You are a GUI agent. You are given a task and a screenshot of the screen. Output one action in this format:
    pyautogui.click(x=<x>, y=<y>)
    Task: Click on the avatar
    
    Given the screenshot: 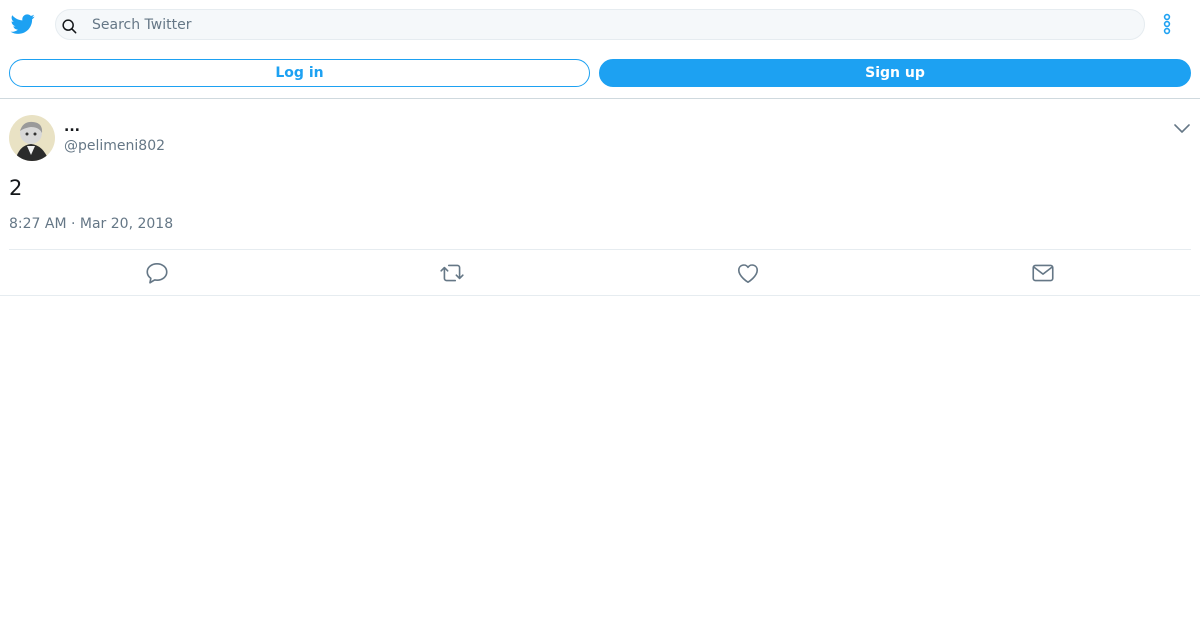 What is the action you would take?
    pyautogui.click(x=32, y=138)
    